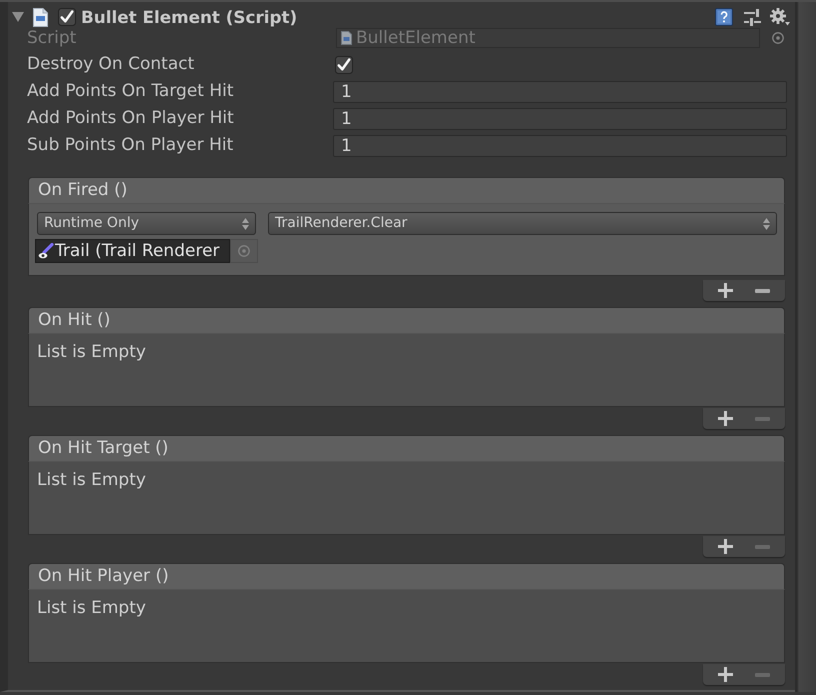  What do you see at coordinates (344, 65) in the screenshot?
I see `checkbox` at bounding box center [344, 65].